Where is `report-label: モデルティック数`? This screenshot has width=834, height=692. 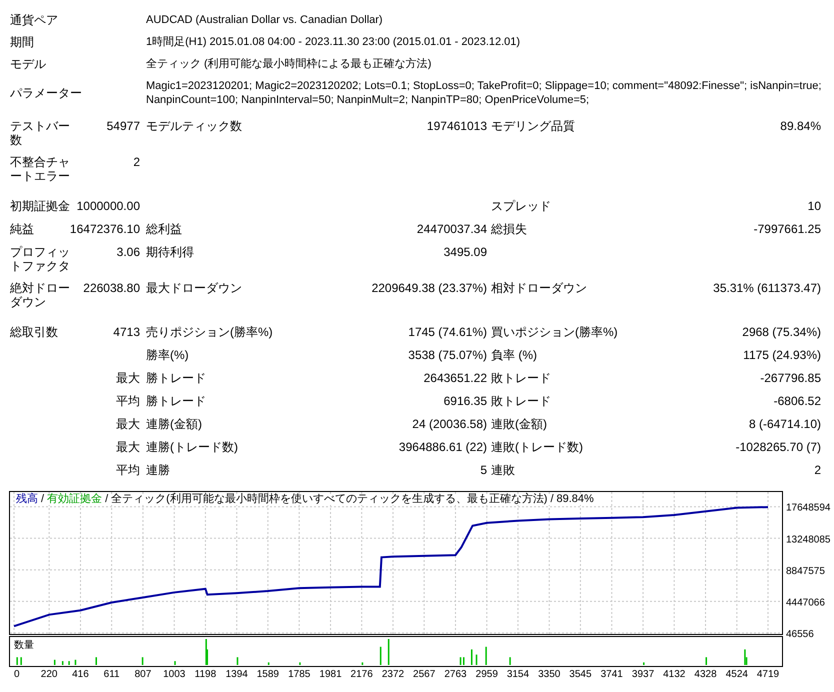 report-label: モデルティック数 is located at coordinates (194, 127).